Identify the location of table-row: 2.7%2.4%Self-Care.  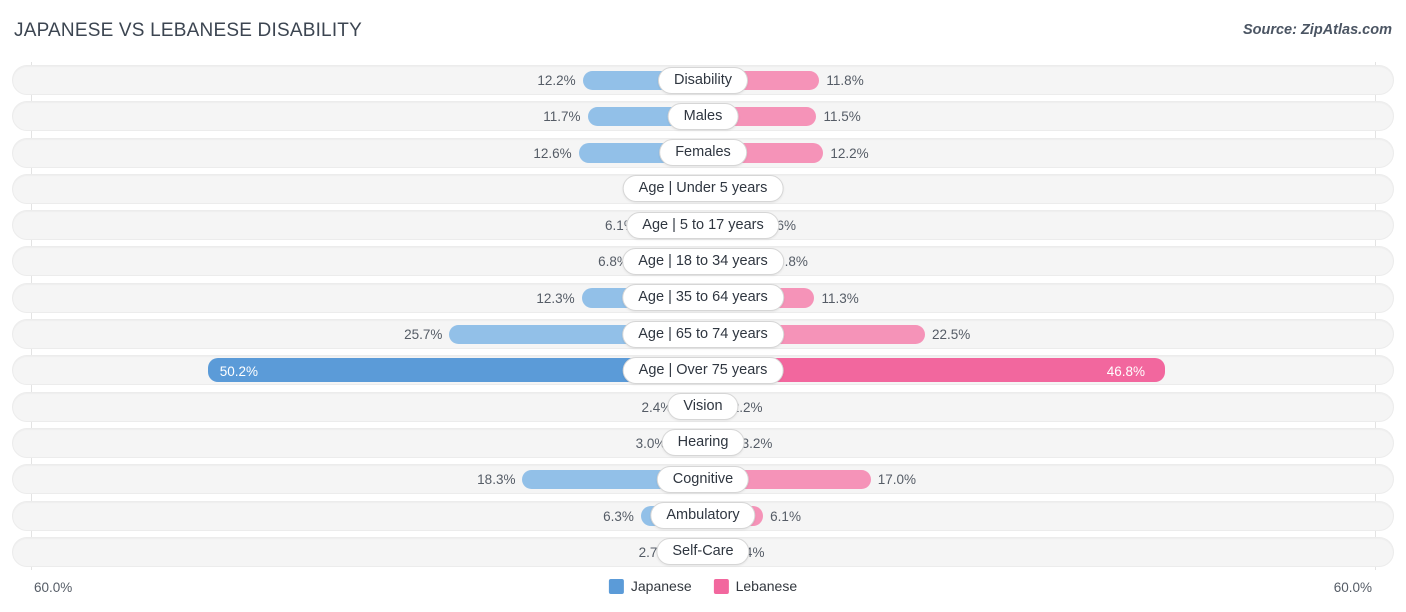
(703, 552).